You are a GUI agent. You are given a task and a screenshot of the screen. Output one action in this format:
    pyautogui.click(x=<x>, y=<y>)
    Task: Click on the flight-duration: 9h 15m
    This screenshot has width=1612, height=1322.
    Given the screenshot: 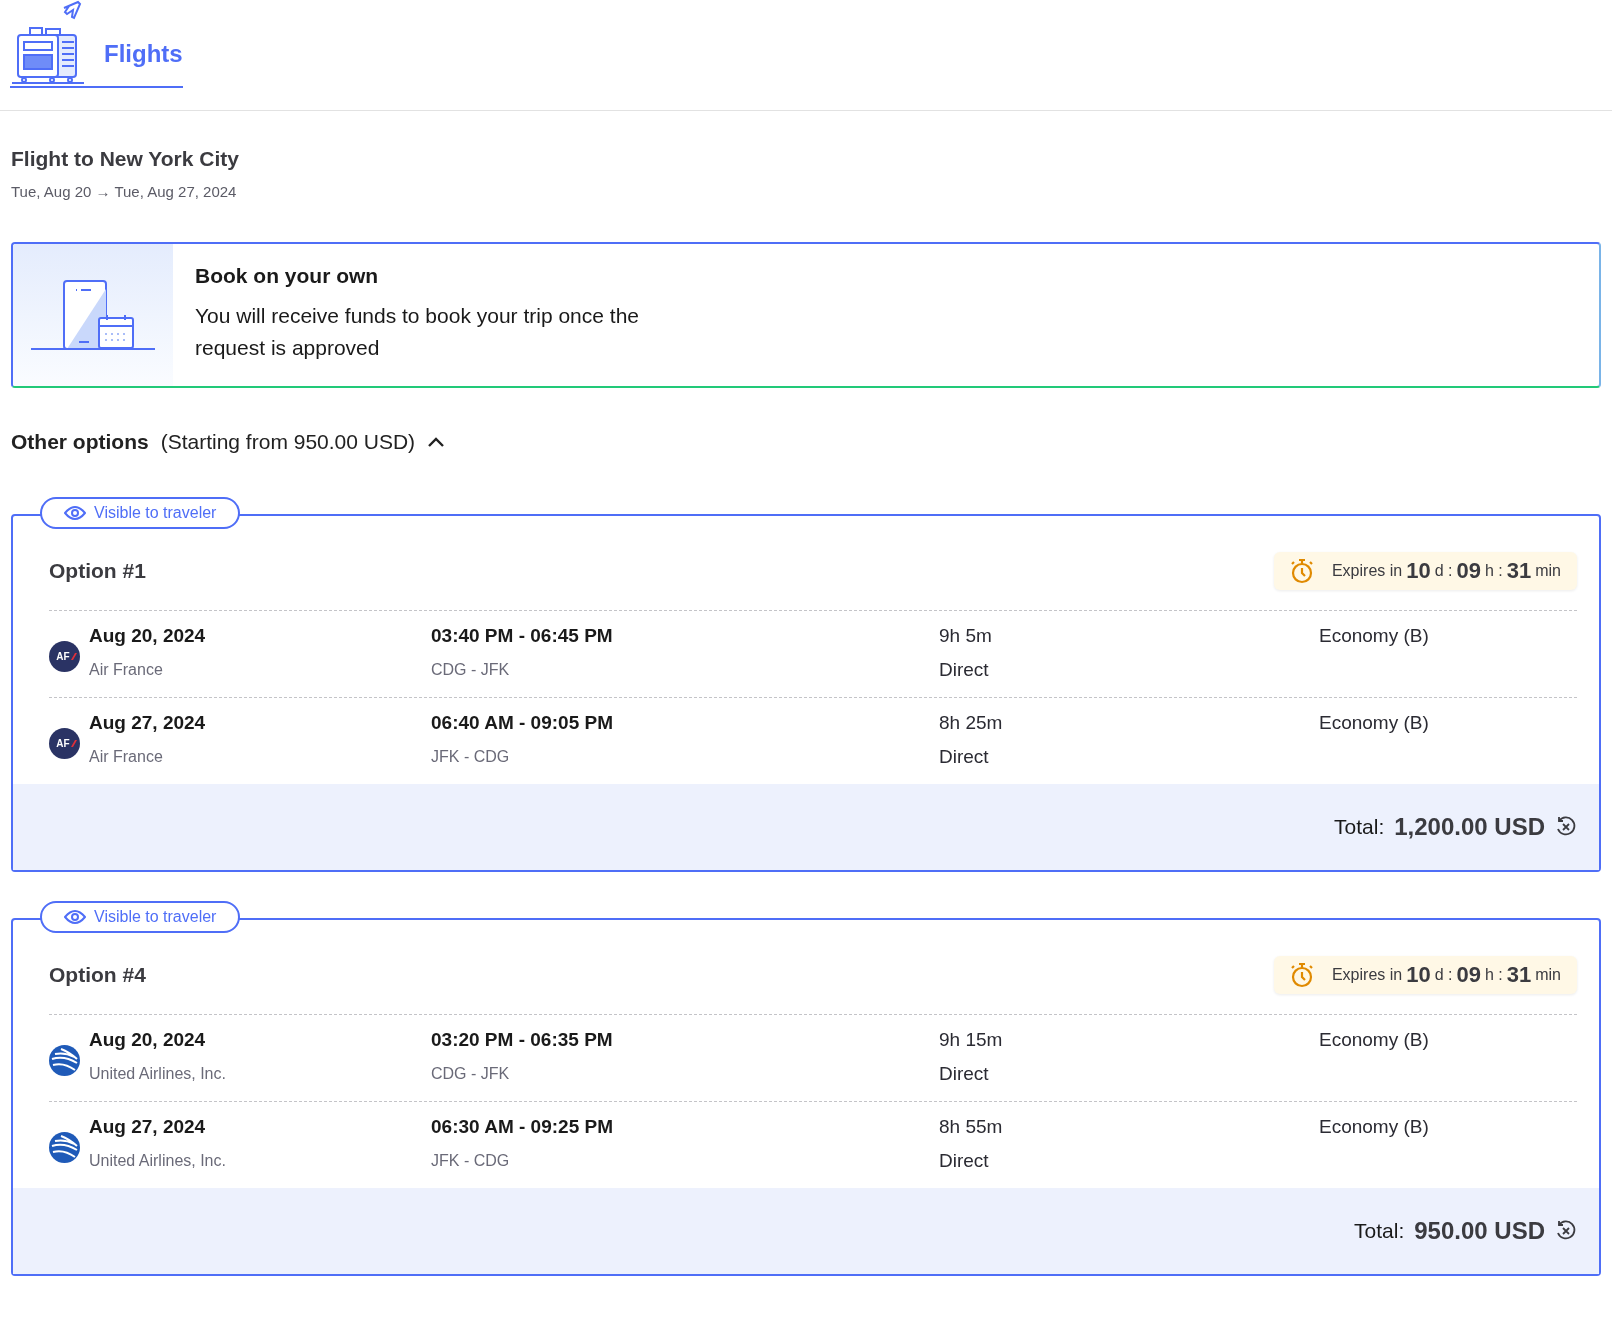 What is the action you would take?
    pyautogui.click(x=971, y=1040)
    